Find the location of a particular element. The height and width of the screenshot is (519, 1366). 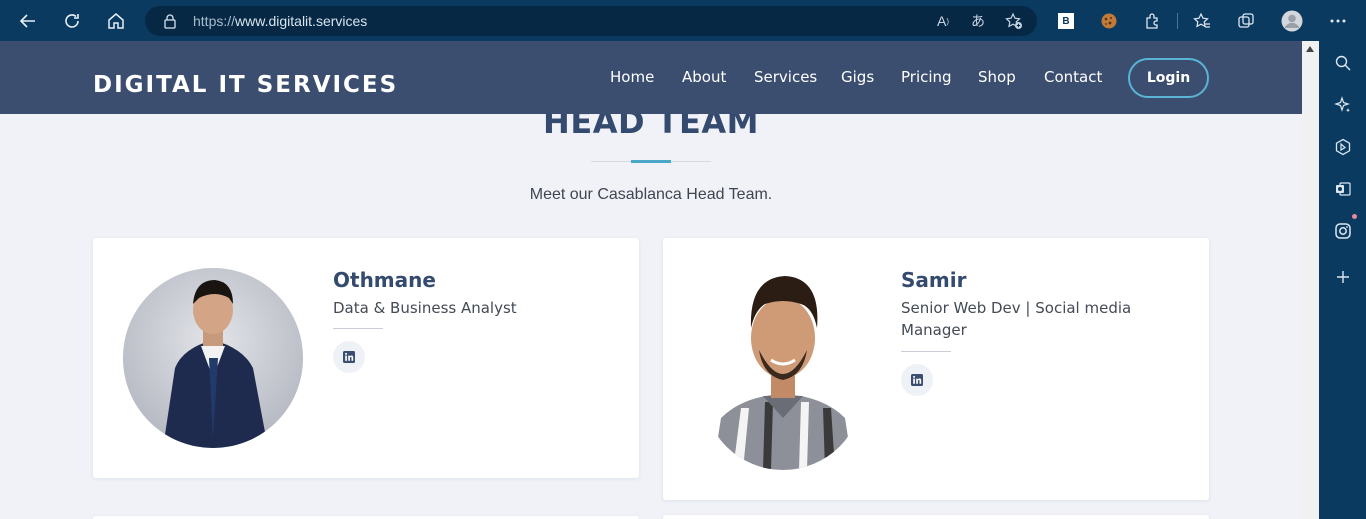

search-icon is located at coordinates (1343, 63).